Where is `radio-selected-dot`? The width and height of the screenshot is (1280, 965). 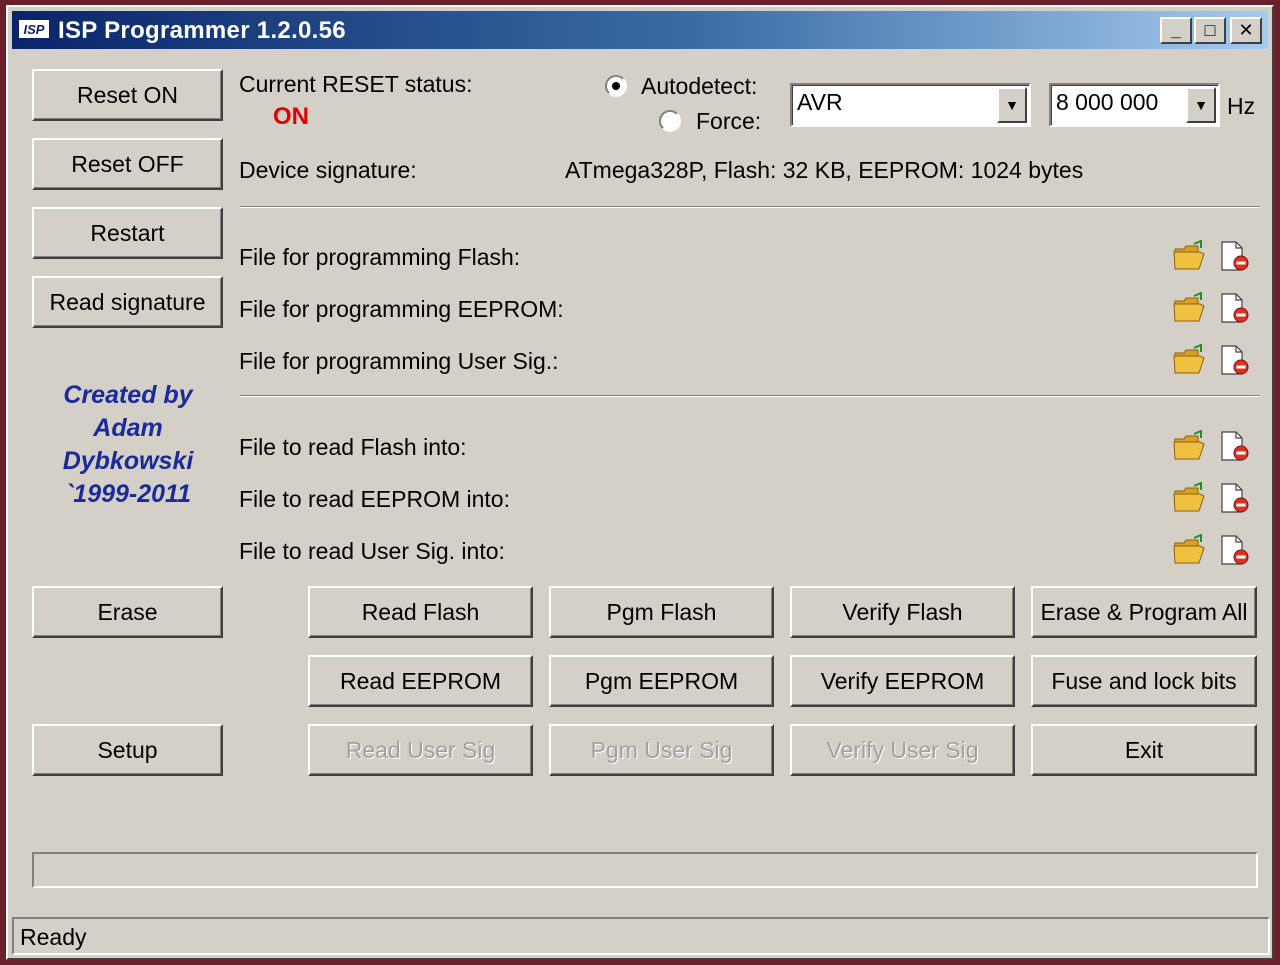 radio-selected-dot is located at coordinates (616, 86).